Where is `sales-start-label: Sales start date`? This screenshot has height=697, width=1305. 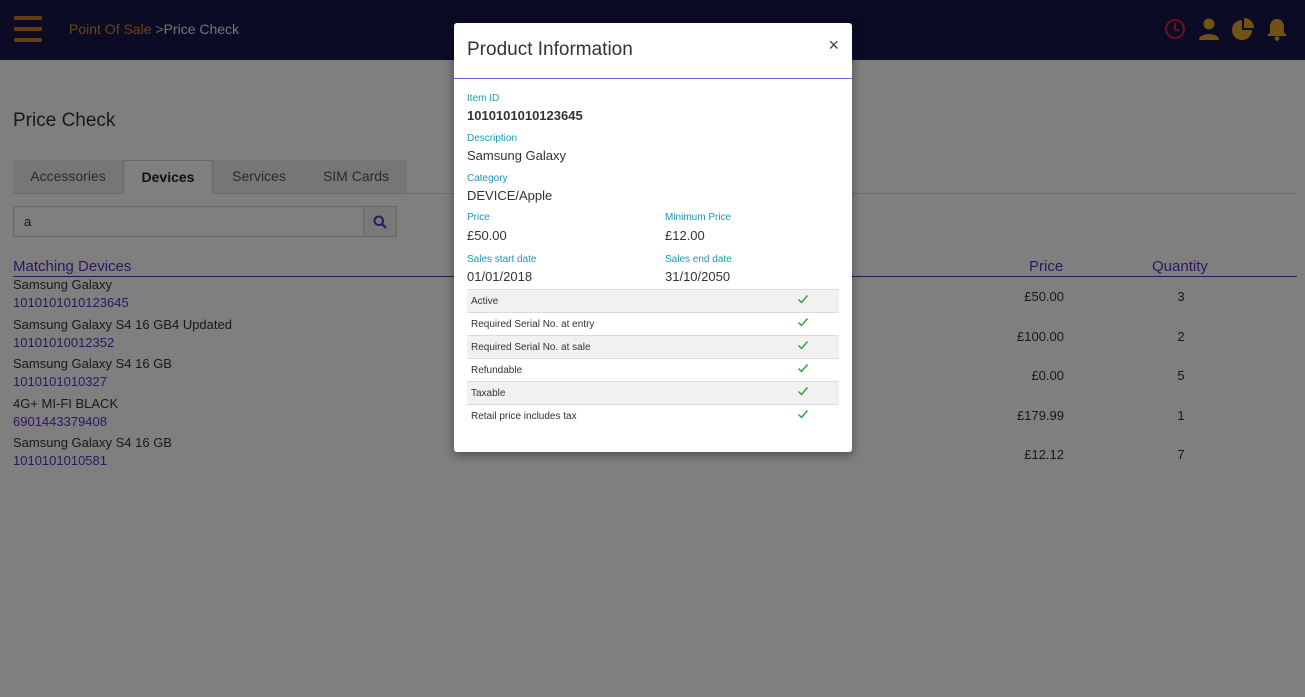 sales-start-label: Sales start date is located at coordinates (502, 259).